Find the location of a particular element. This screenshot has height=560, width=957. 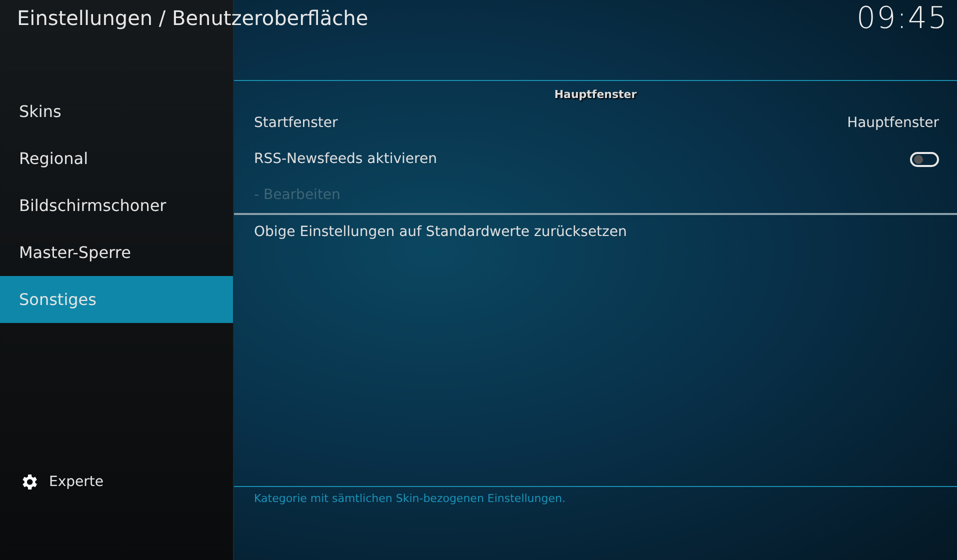

clock: 09:45 is located at coordinates (902, 19).